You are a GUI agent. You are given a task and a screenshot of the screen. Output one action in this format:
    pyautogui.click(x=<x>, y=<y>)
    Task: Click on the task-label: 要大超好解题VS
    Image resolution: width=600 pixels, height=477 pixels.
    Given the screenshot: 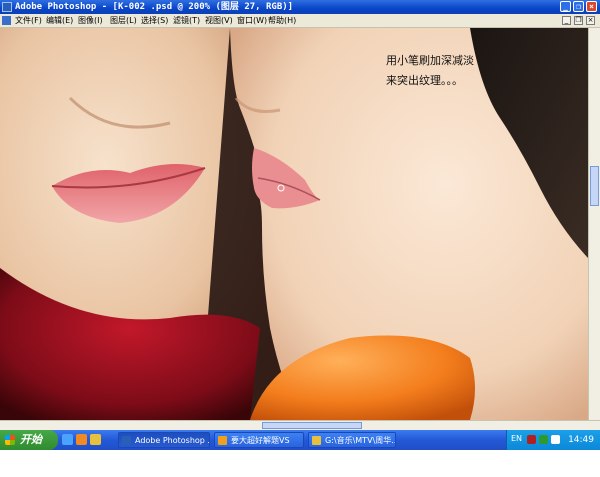 What is the action you would take?
    pyautogui.click(x=260, y=440)
    